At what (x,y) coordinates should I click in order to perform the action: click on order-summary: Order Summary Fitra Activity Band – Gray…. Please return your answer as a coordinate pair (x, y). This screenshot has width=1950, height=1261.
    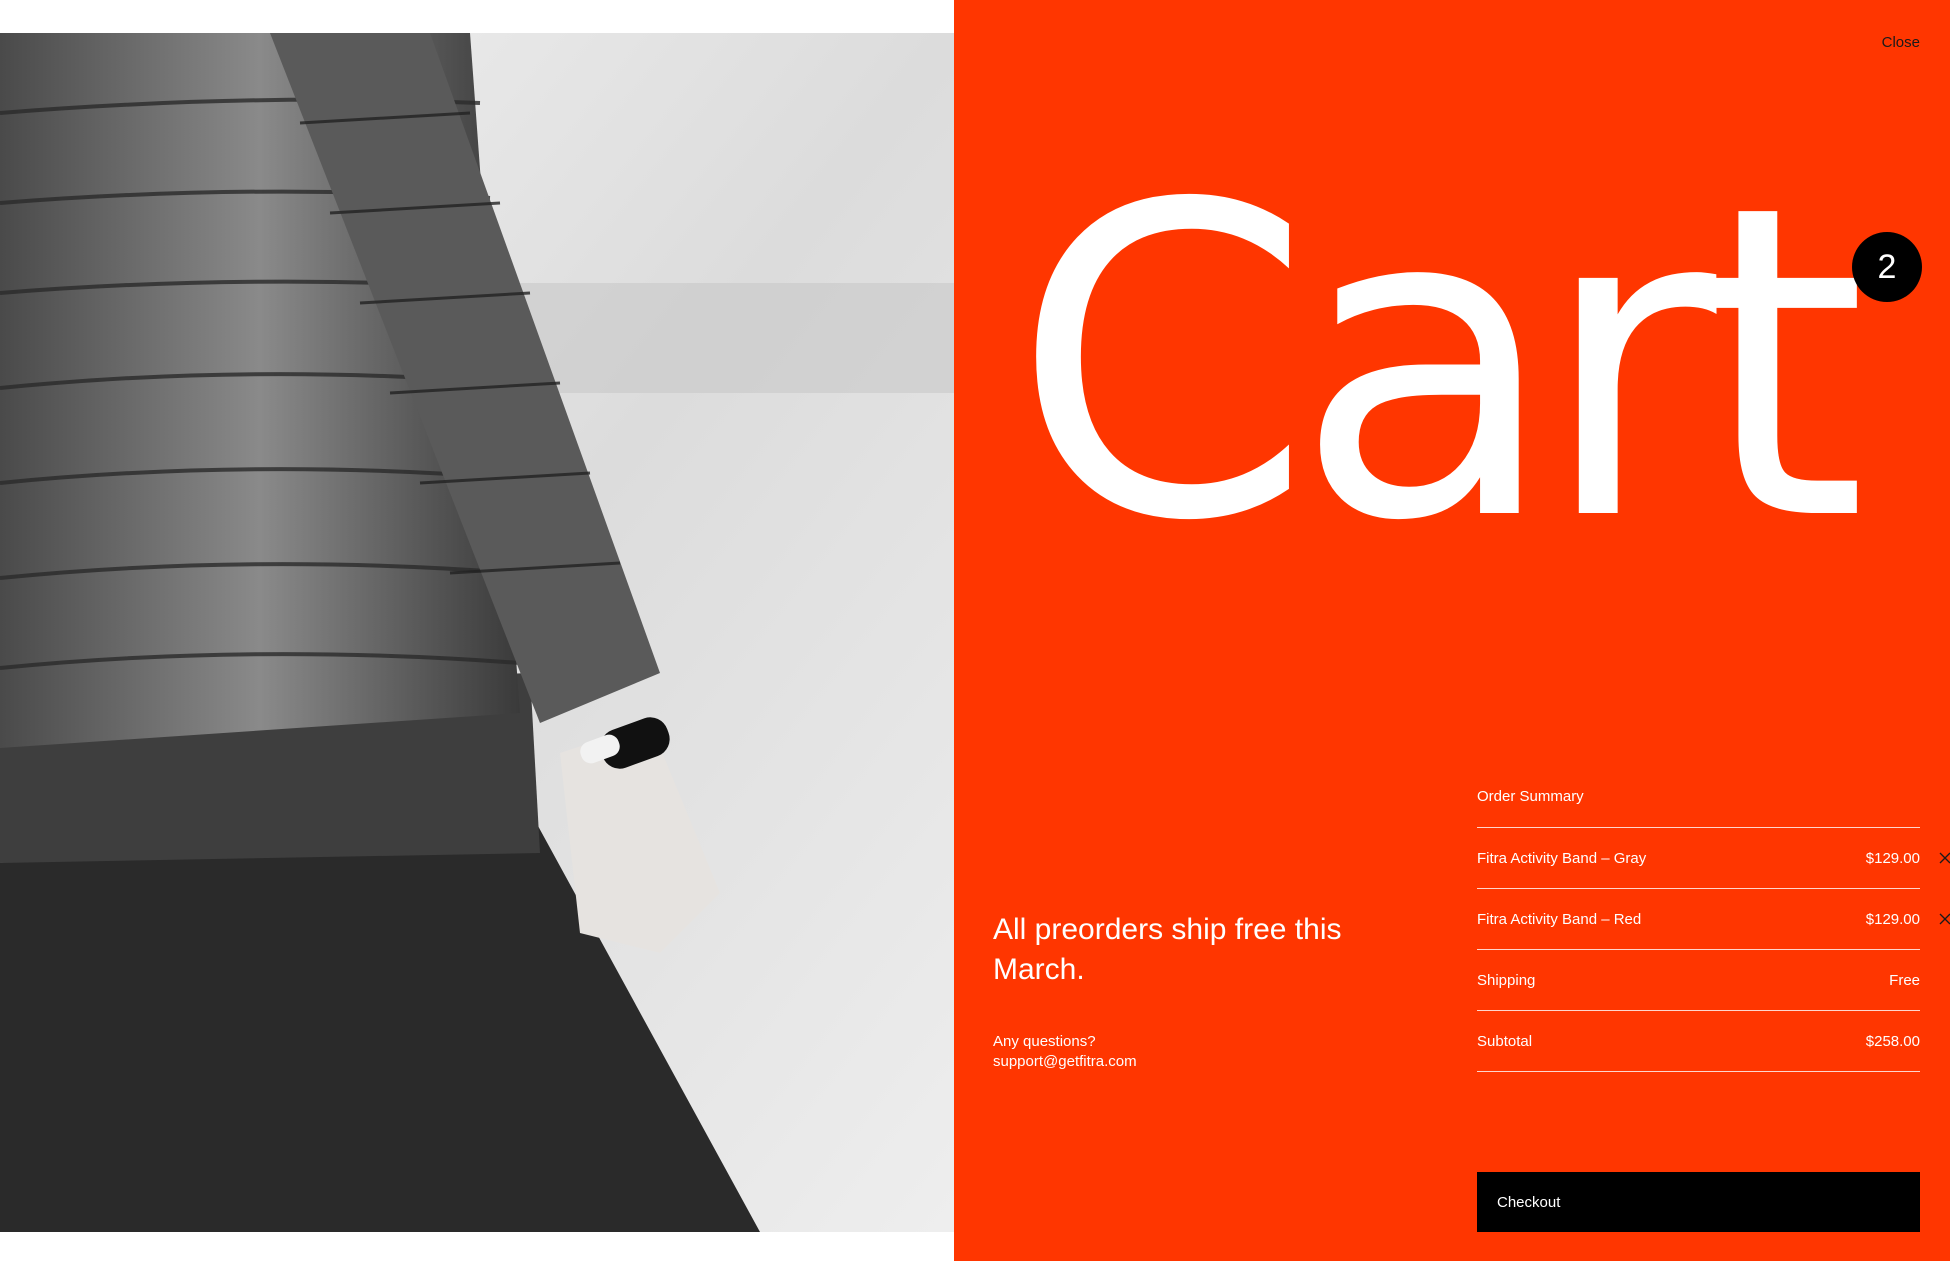
    Looking at the image, I should click on (1713, 925).